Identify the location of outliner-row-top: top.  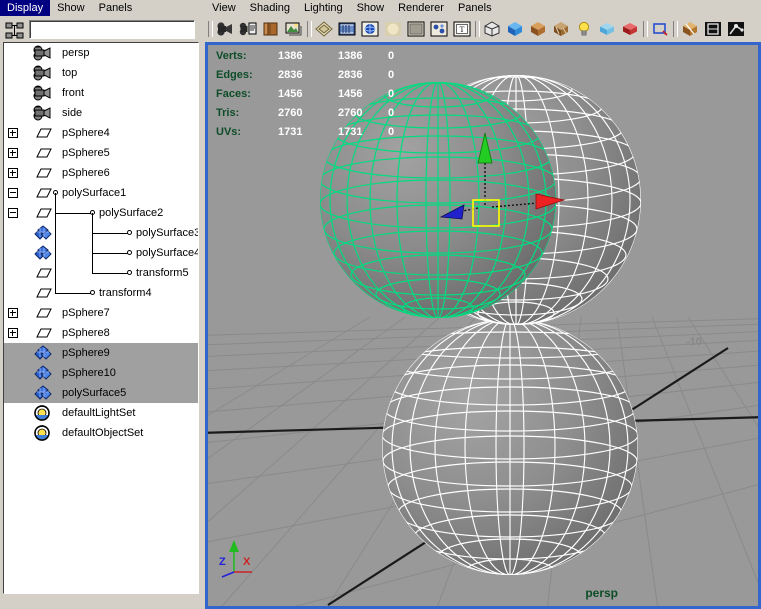
(101, 73).